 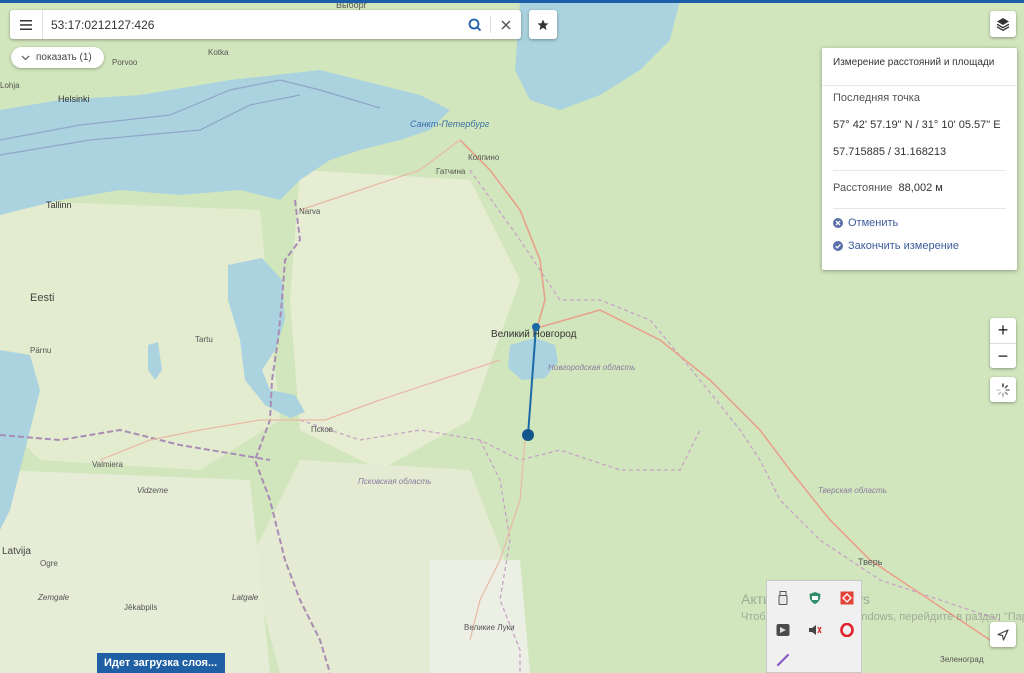 I want to click on show-results-button: показать (1), so click(x=57, y=57).